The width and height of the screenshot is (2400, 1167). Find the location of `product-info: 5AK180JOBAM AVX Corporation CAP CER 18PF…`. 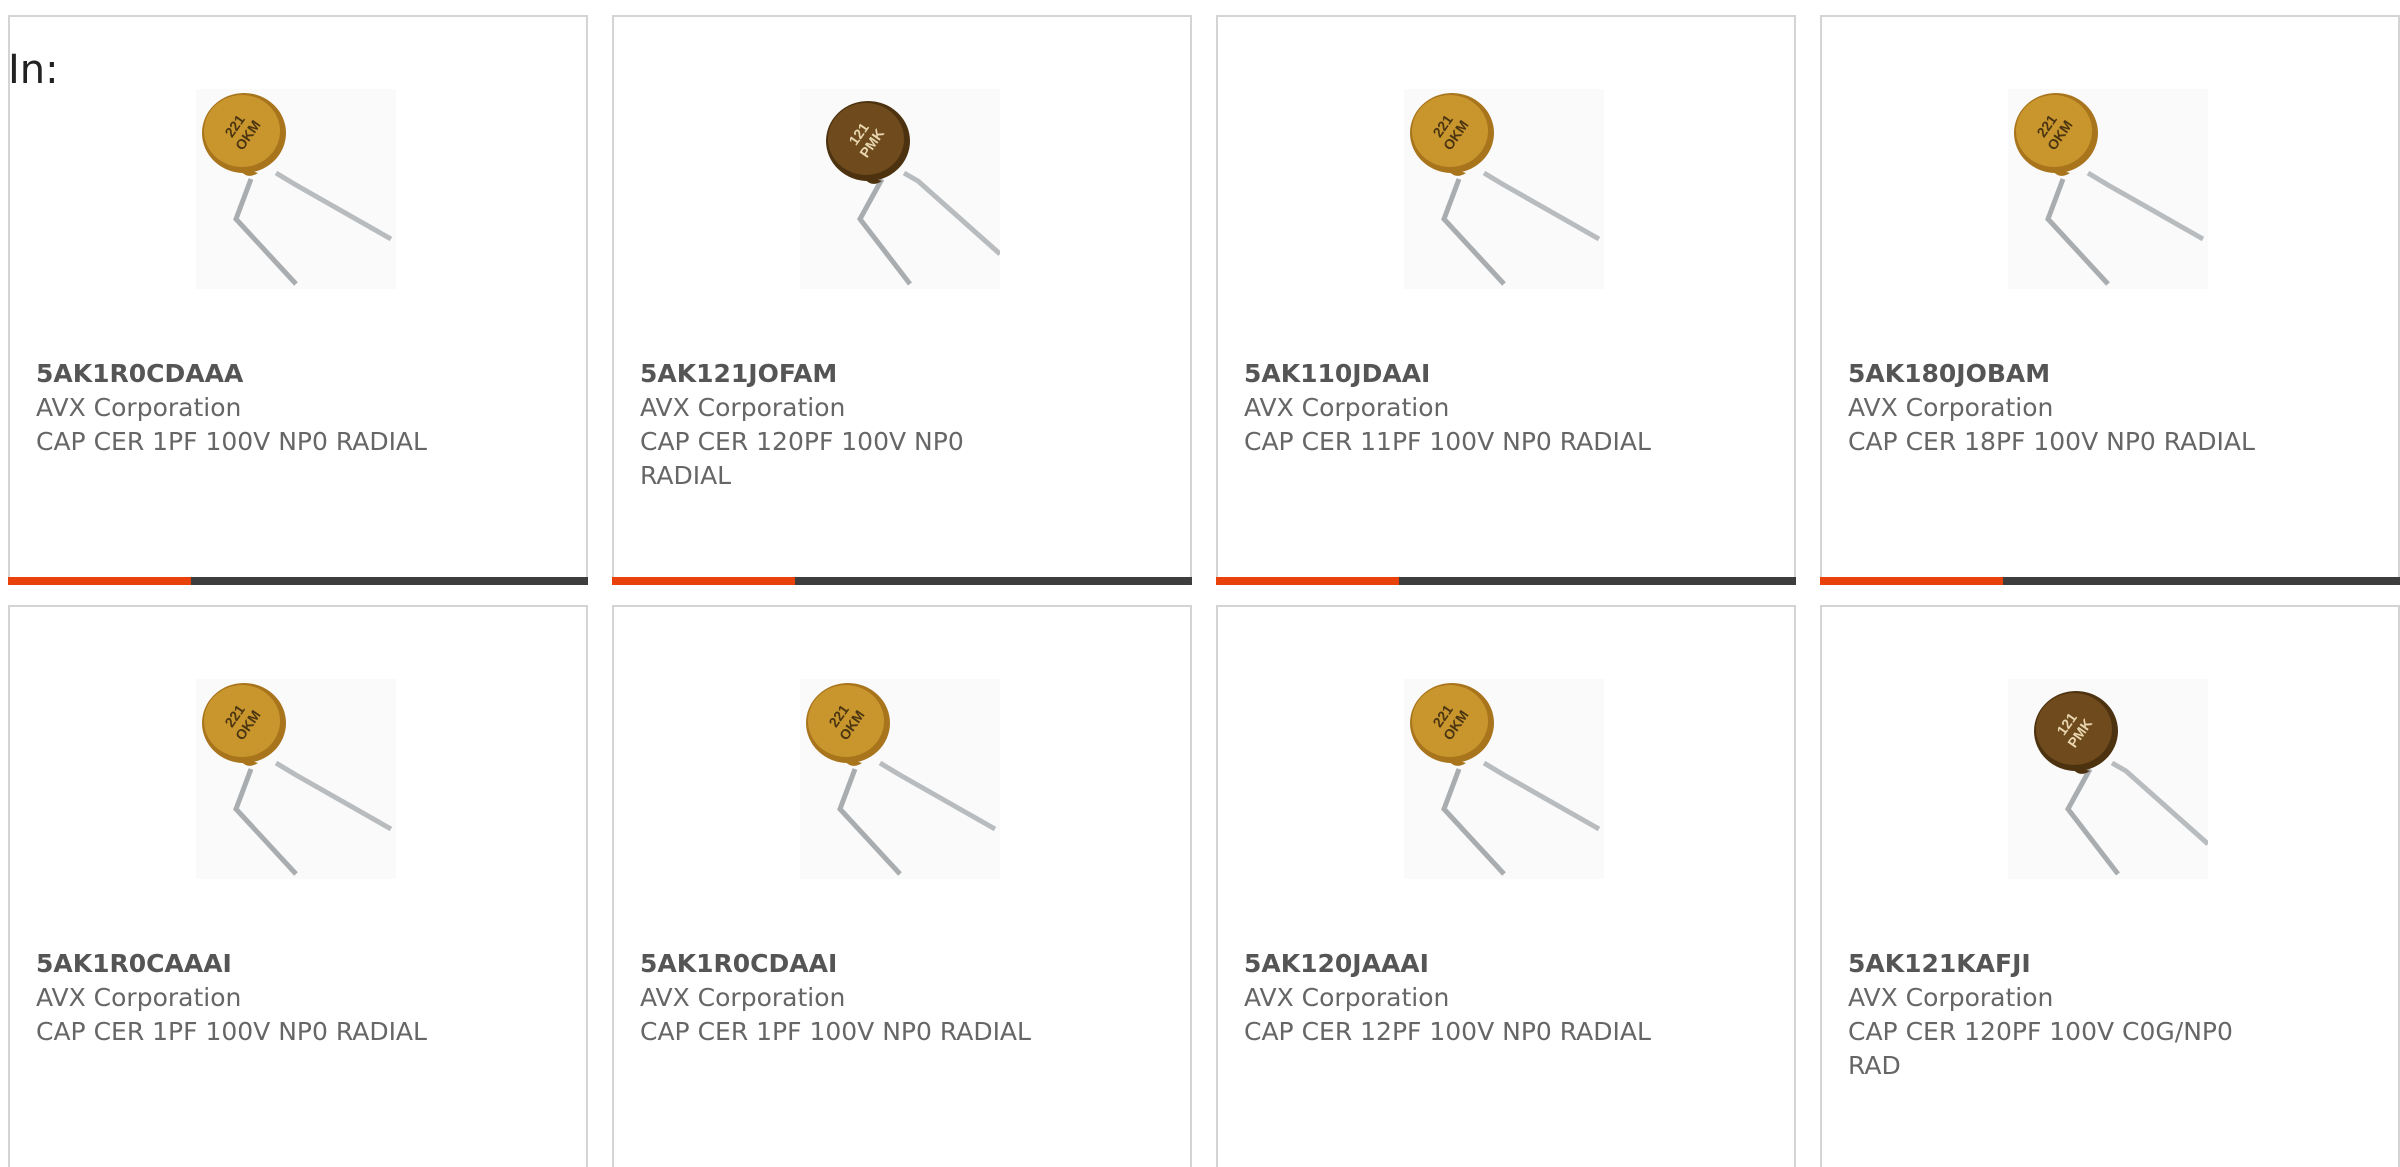

product-info: 5AK180JOBAM AVX Corporation CAP CER 18PF… is located at coordinates (2058, 408).